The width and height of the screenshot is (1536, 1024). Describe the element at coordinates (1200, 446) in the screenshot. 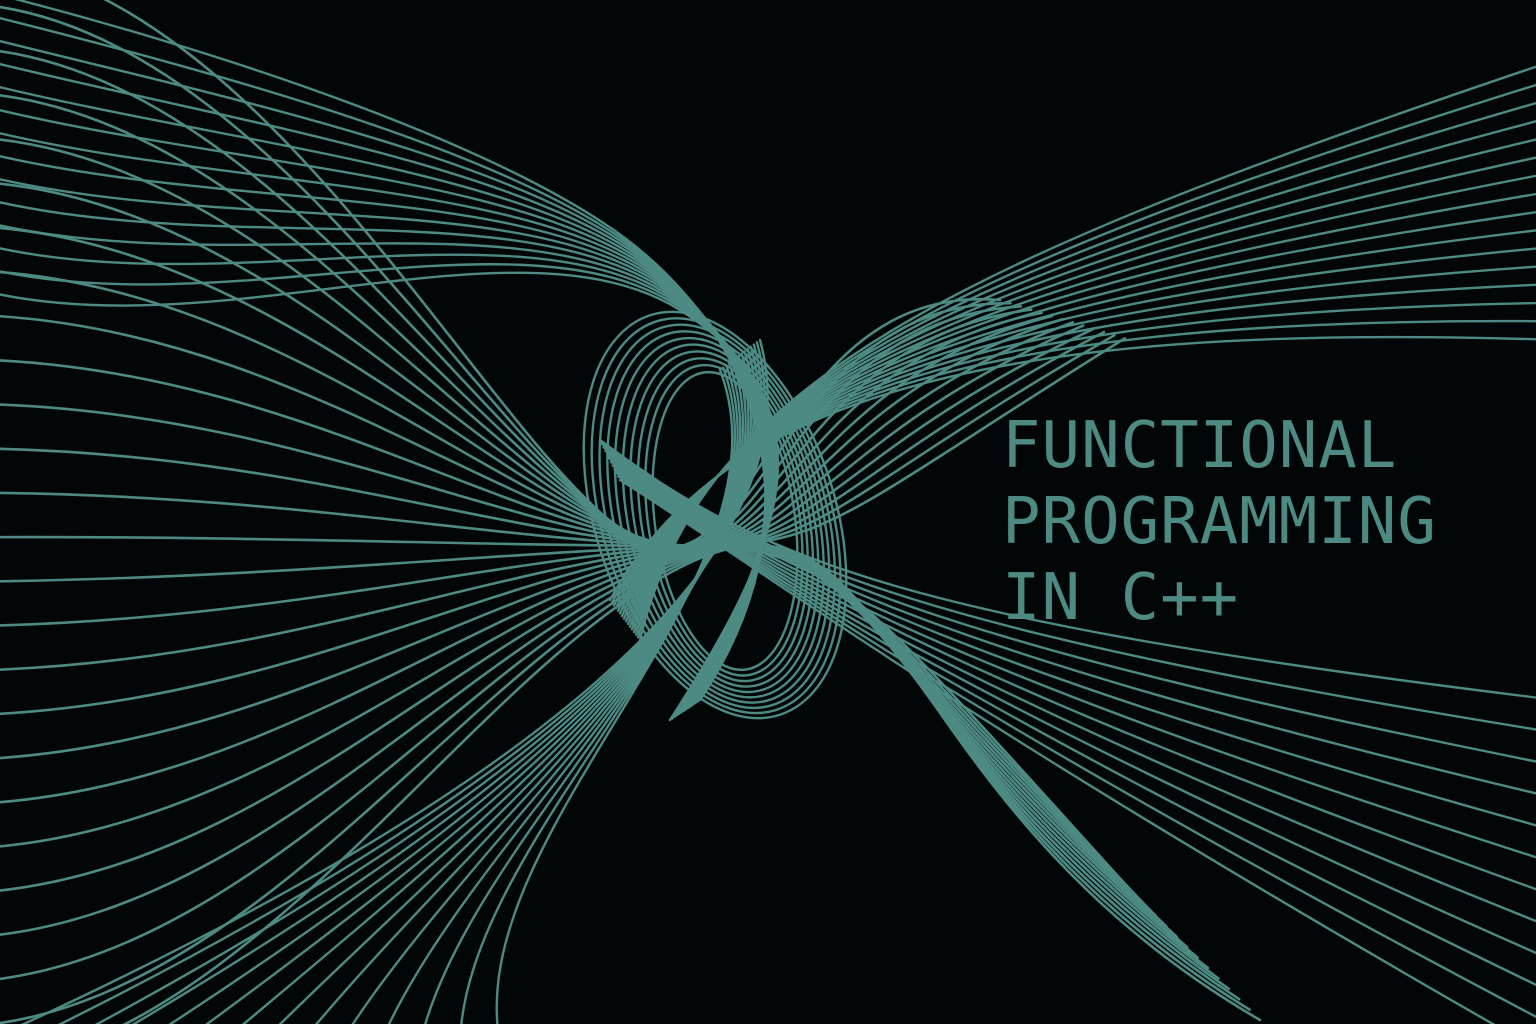

I see `title-line-1: FUNCTIONAL` at that location.